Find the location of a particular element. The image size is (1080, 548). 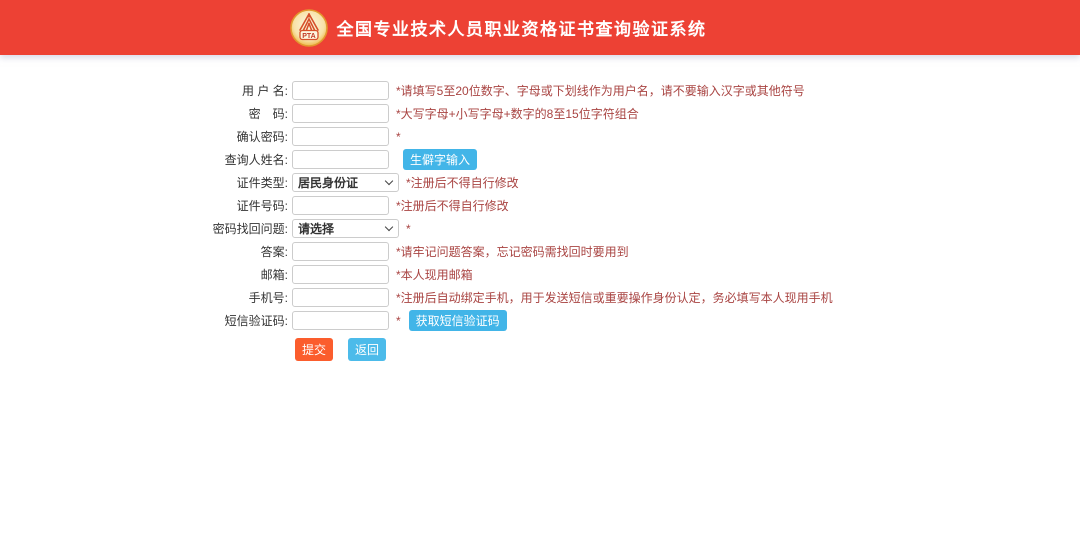

password-label: 密 码: is located at coordinates (268, 114).